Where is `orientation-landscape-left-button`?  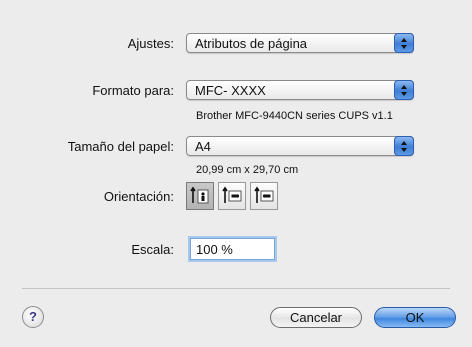 orientation-landscape-left-button is located at coordinates (232, 196).